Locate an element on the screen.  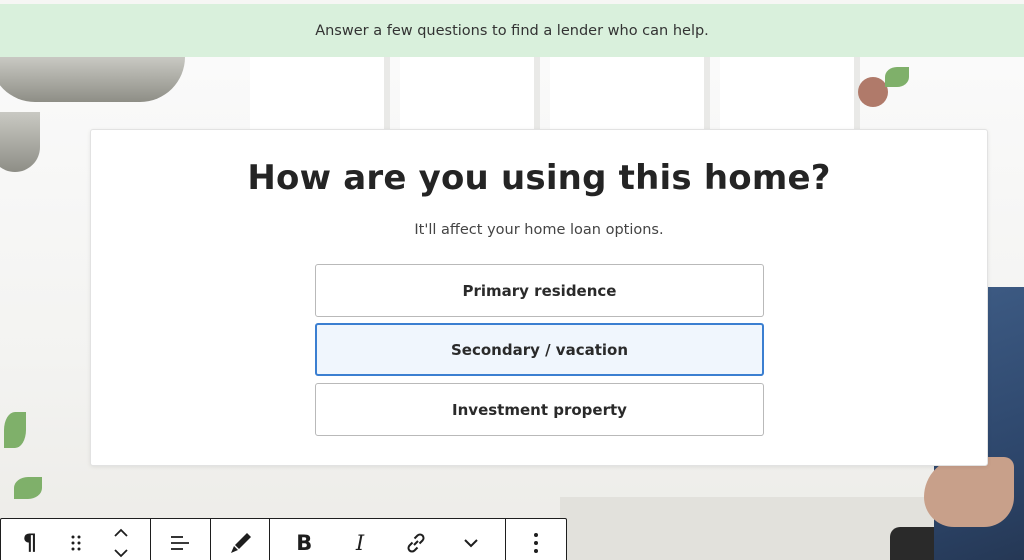
option-investment-property: Investment property is located at coordinates (539, 409).